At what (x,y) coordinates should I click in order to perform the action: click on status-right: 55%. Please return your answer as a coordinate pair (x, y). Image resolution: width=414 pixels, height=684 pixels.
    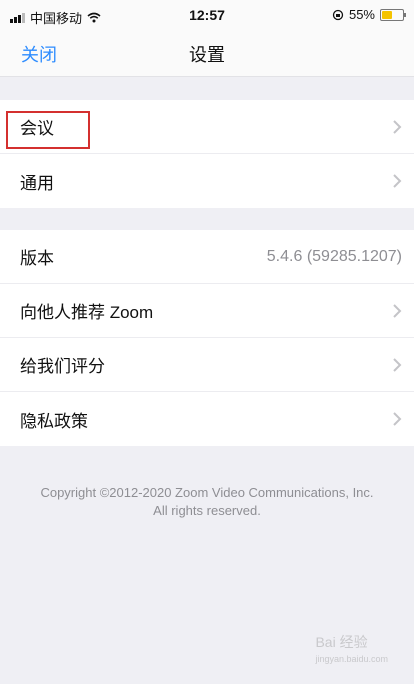
    Looking at the image, I should click on (369, 14).